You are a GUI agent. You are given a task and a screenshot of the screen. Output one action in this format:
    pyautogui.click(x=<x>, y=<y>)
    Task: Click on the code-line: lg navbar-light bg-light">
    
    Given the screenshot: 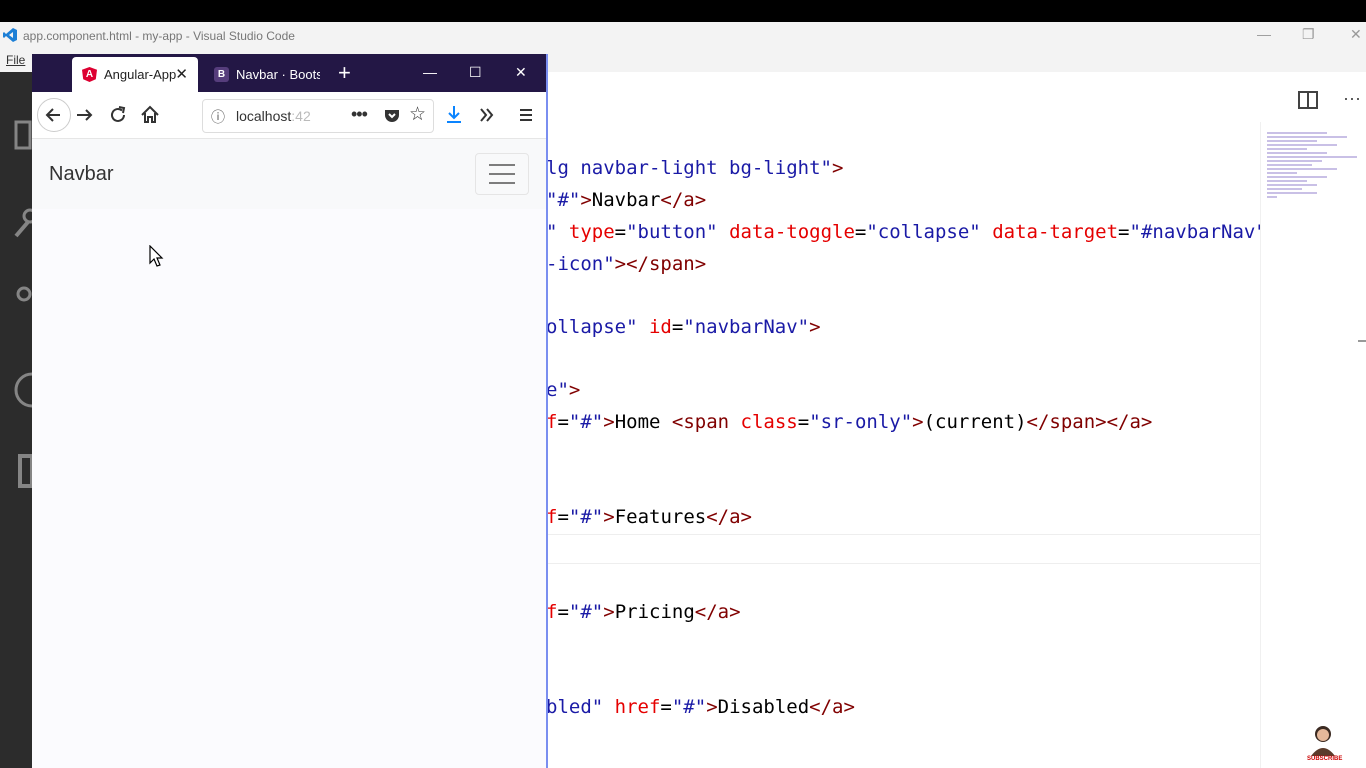 What is the action you would take?
    pyautogui.click(x=694, y=168)
    